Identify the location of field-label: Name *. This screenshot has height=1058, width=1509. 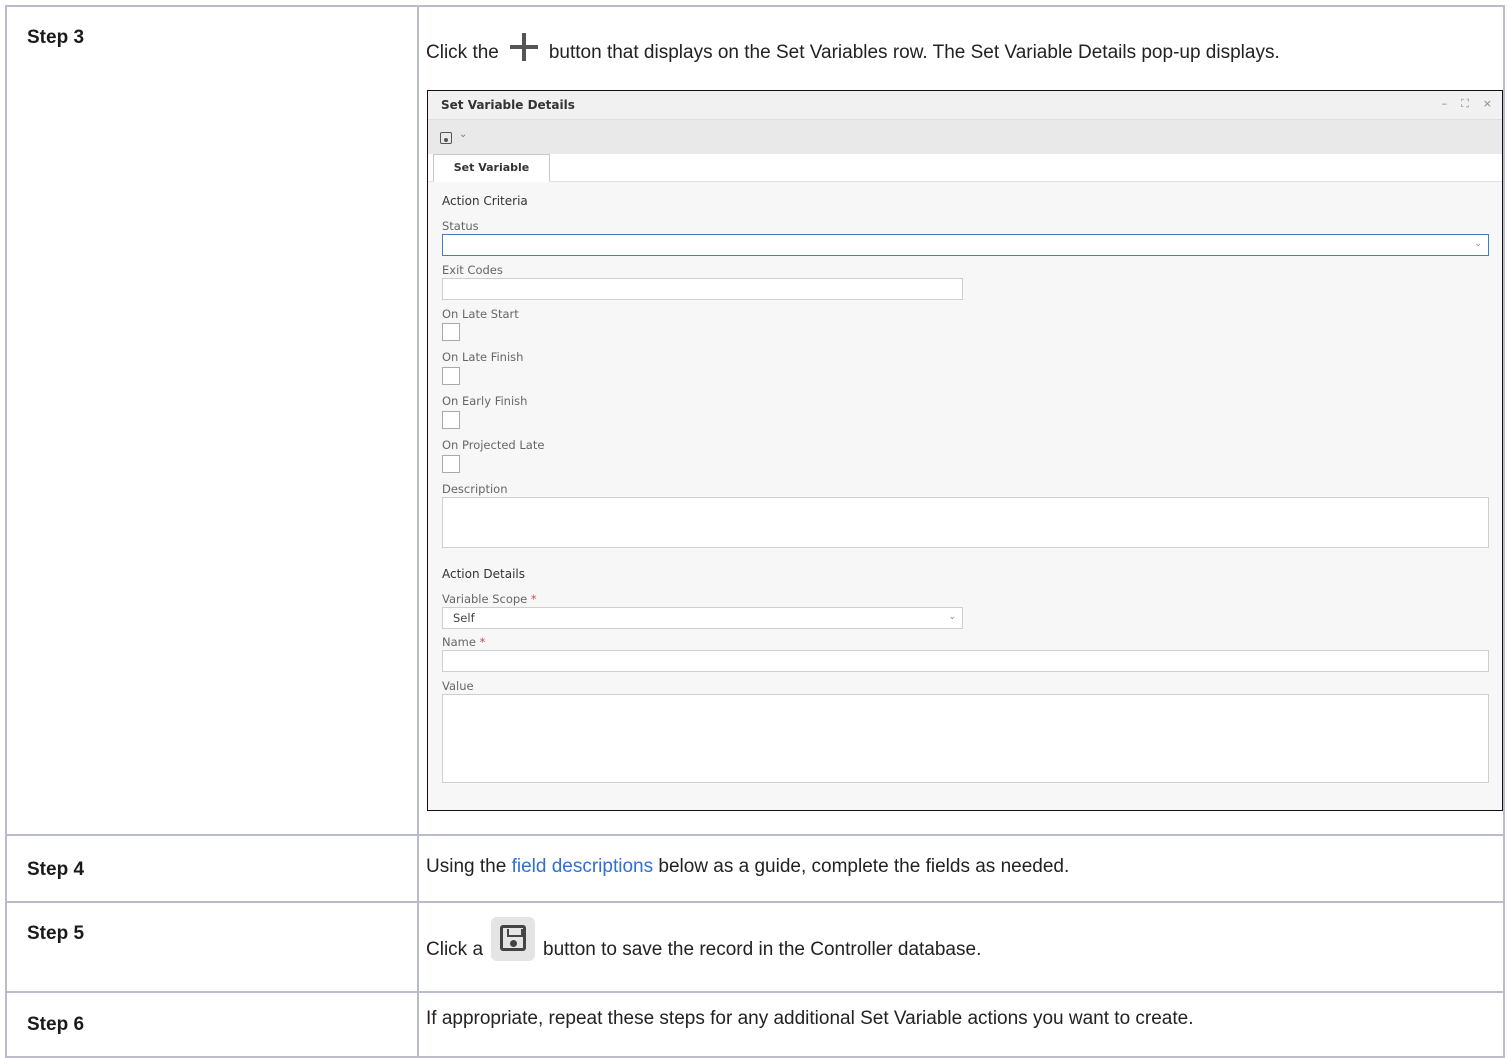
(463, 642).